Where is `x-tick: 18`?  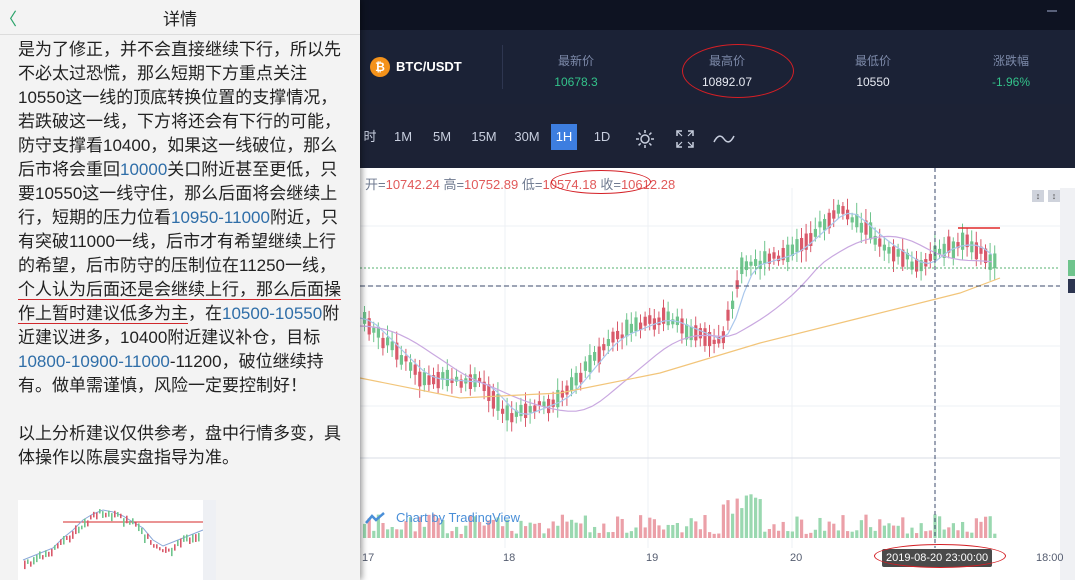
x-tick: 18 is located at coordinates (509, 558).